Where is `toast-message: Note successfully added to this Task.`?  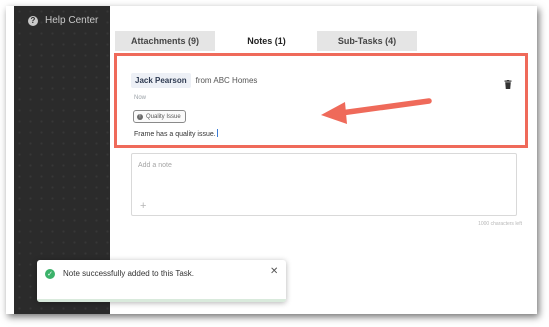
toast-message: Note successfully added to this Task. is located at coordinates (129, 273).